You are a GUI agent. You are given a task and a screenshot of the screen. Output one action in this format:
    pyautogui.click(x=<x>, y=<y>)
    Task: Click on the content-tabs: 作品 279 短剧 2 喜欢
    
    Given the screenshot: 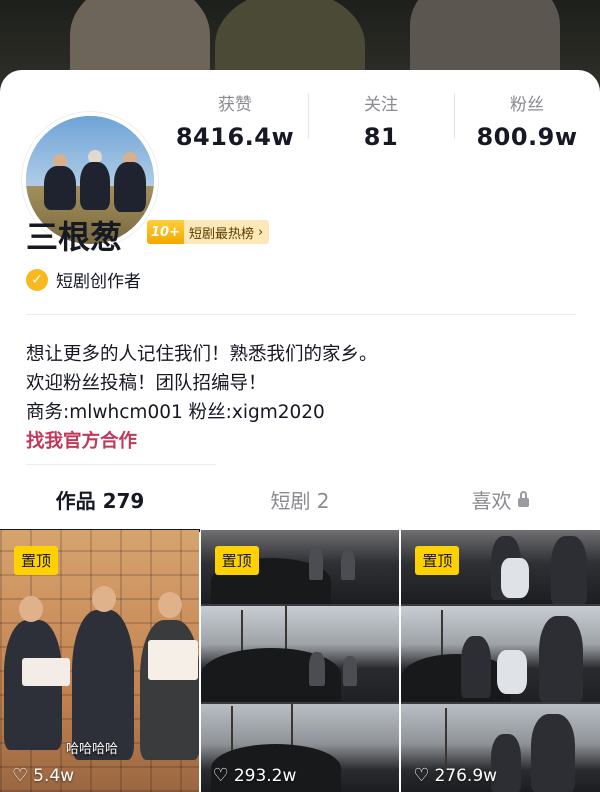 What is the action you would take?
    pyautogui.click(x=300, y=503)
    